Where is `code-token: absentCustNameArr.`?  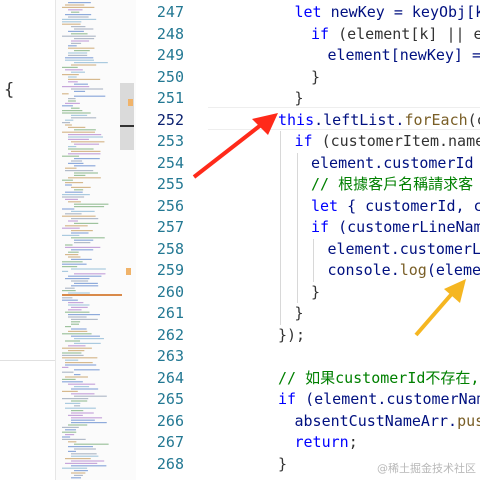
code-token: absentCustNameArr. is located at coordinates (376, 421).